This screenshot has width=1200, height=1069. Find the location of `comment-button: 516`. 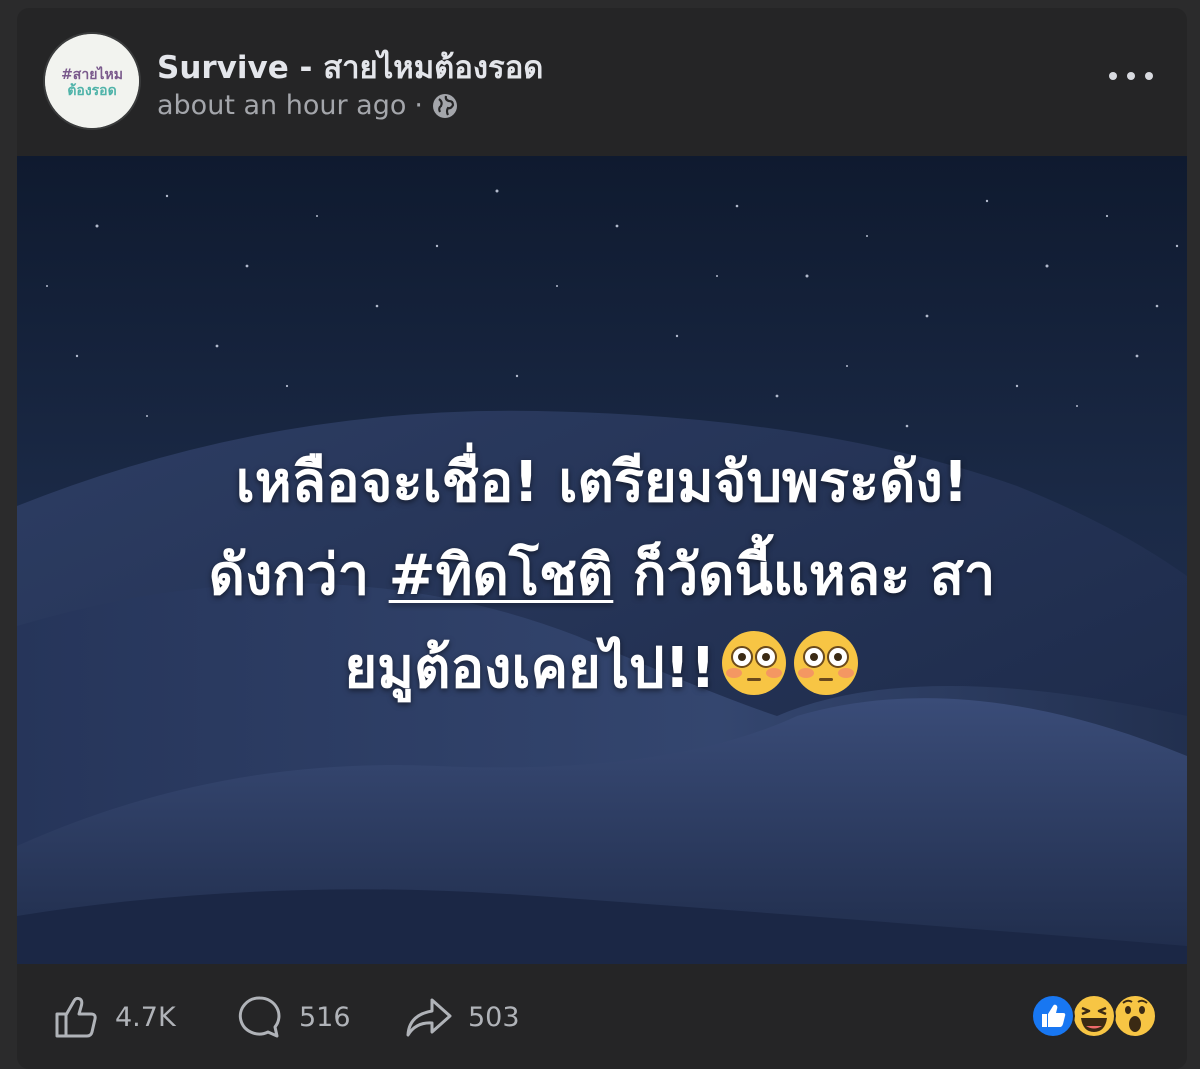

comment-button: 516 is located at coordinates (293, 1017).